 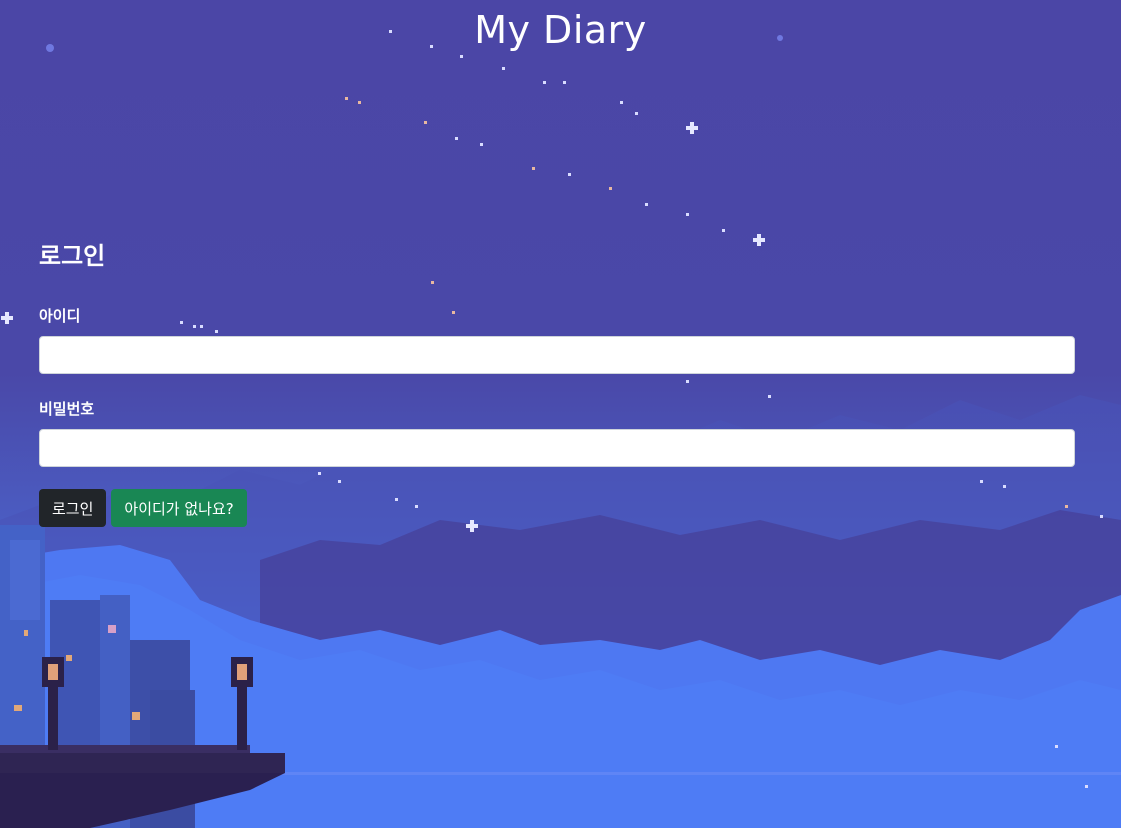 What do you see at coordinates (557, 508) in the screenshot?
I see `button-group: 로그인 아이디가 없나요?` at bounding box center [557, 508].